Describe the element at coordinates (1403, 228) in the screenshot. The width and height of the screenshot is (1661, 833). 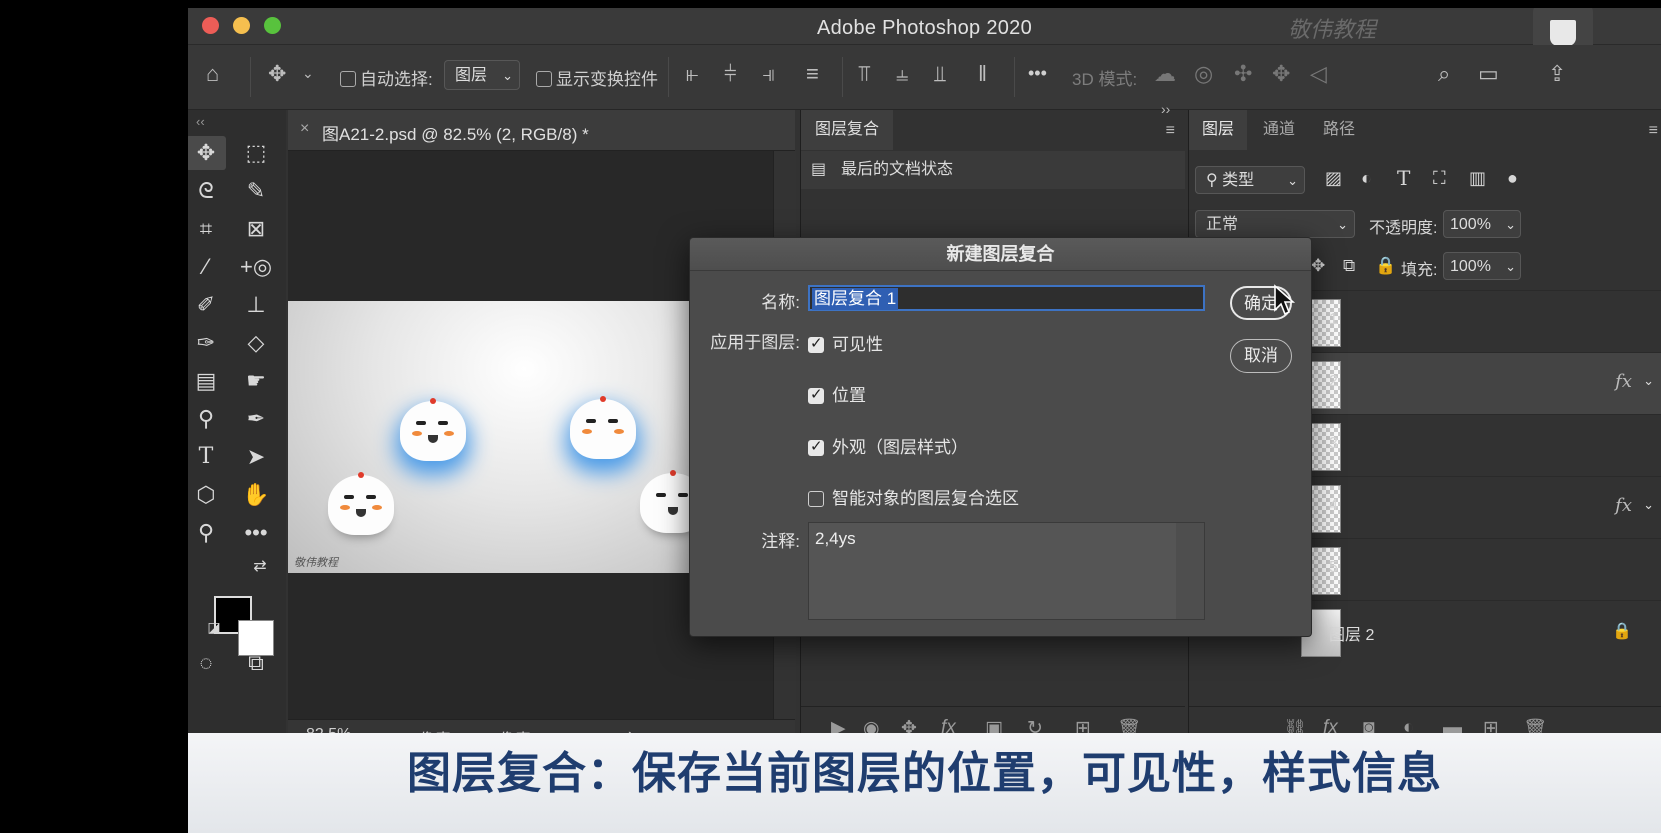
I see `opacity-label: 不透明度:` at that location.